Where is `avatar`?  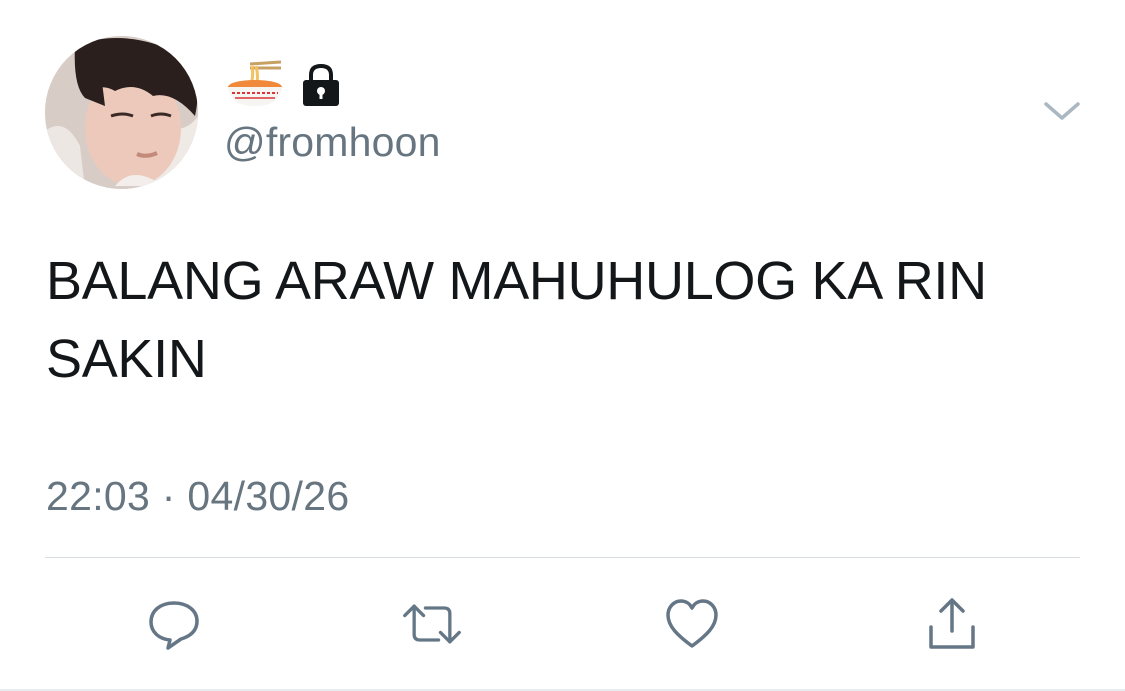
avatar is located at coordinates (121, 112).